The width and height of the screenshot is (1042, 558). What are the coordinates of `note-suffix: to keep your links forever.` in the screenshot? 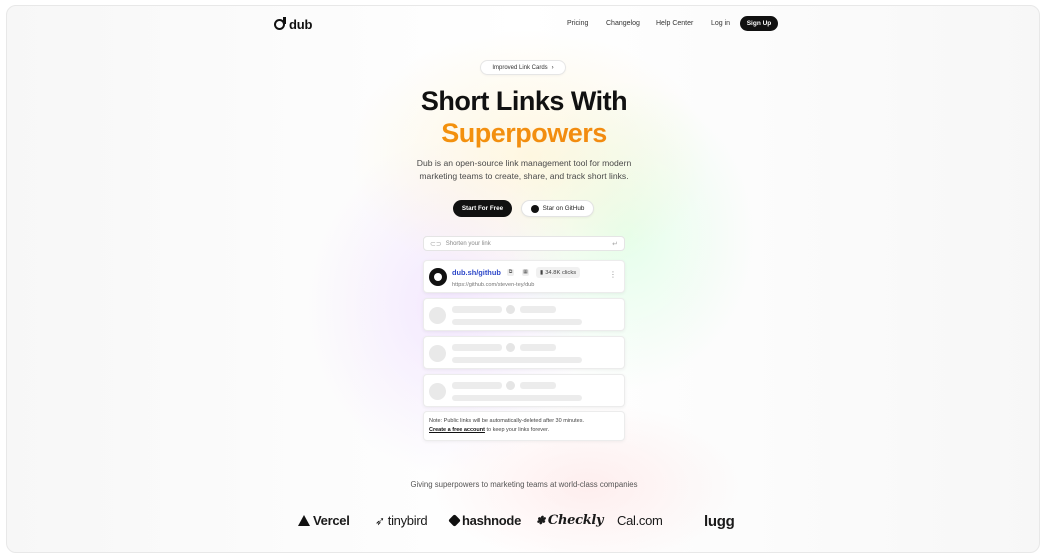 It's located at (517, 430).